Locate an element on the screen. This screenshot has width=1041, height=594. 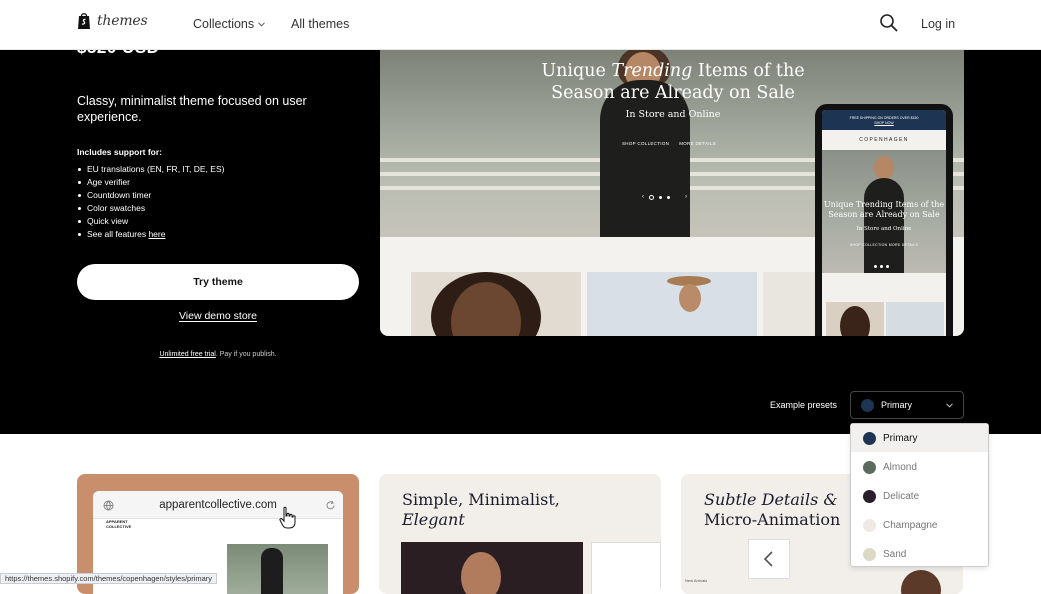
nav-collections: Collections is located at coordinates (229, 24).